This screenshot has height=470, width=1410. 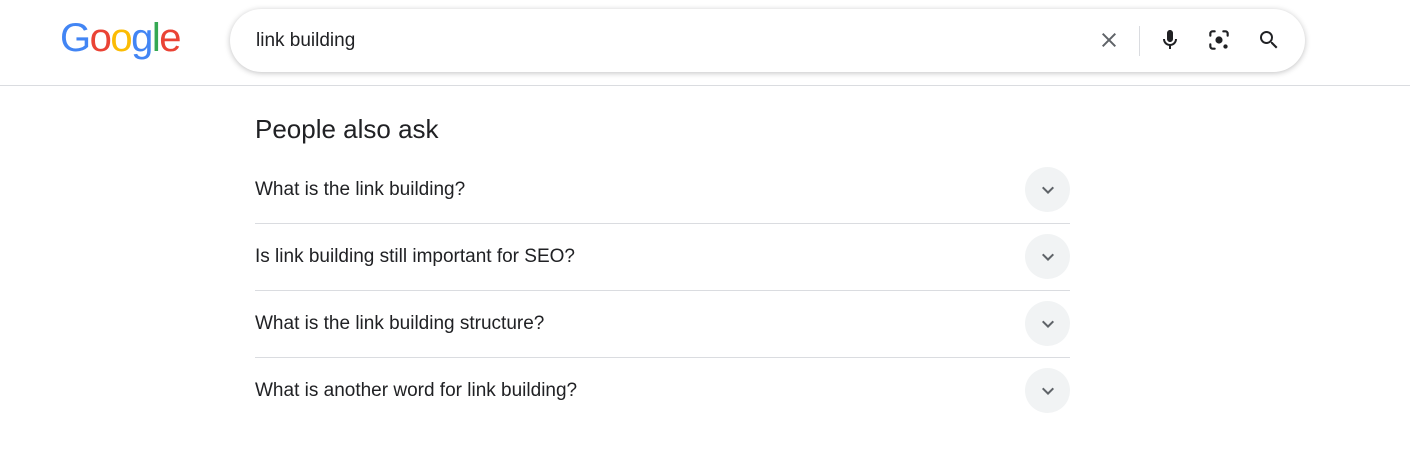 I want to click on paa-question-text: What is the link building?, so click(x=360, y=189).